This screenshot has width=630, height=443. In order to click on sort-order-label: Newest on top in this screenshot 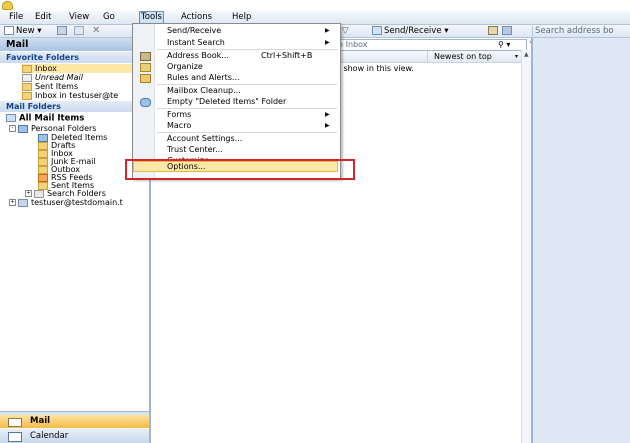, I will do `click(473, 56)`.